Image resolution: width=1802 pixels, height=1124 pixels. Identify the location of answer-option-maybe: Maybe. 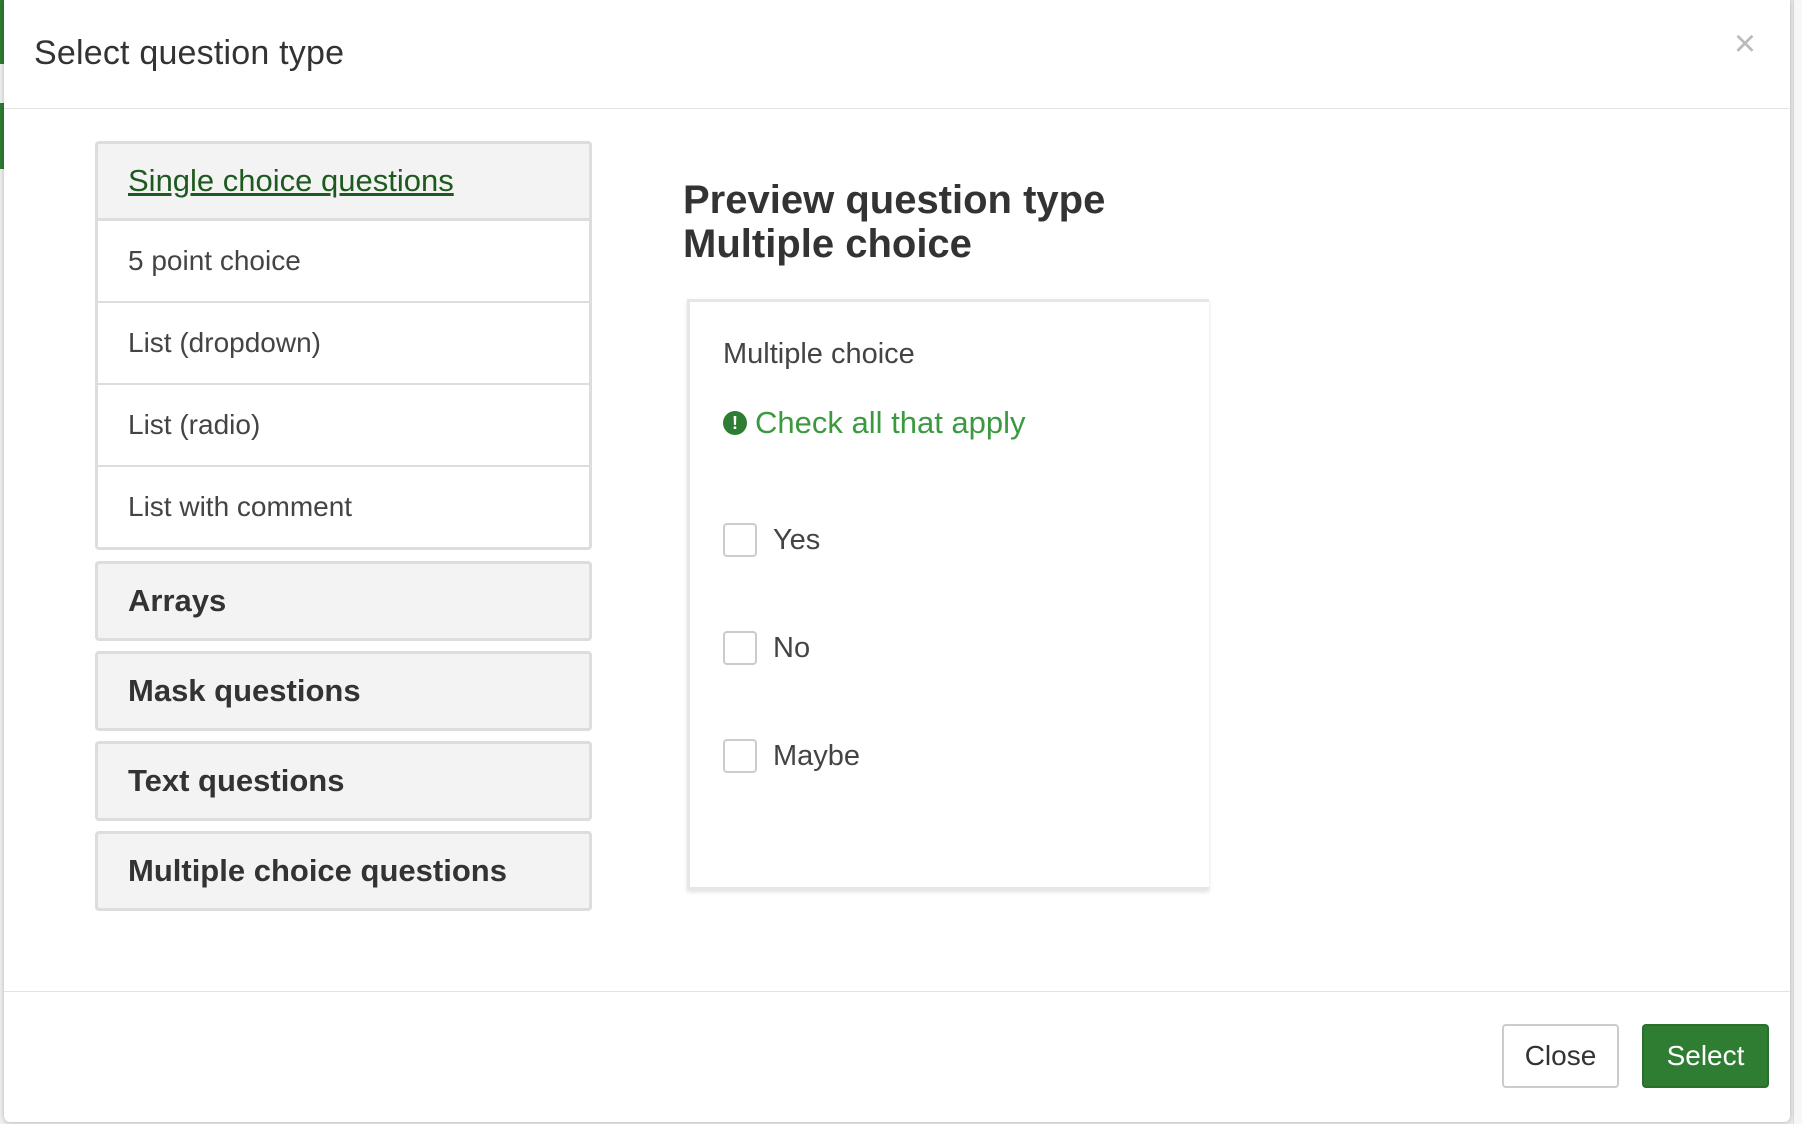
(791, 756).